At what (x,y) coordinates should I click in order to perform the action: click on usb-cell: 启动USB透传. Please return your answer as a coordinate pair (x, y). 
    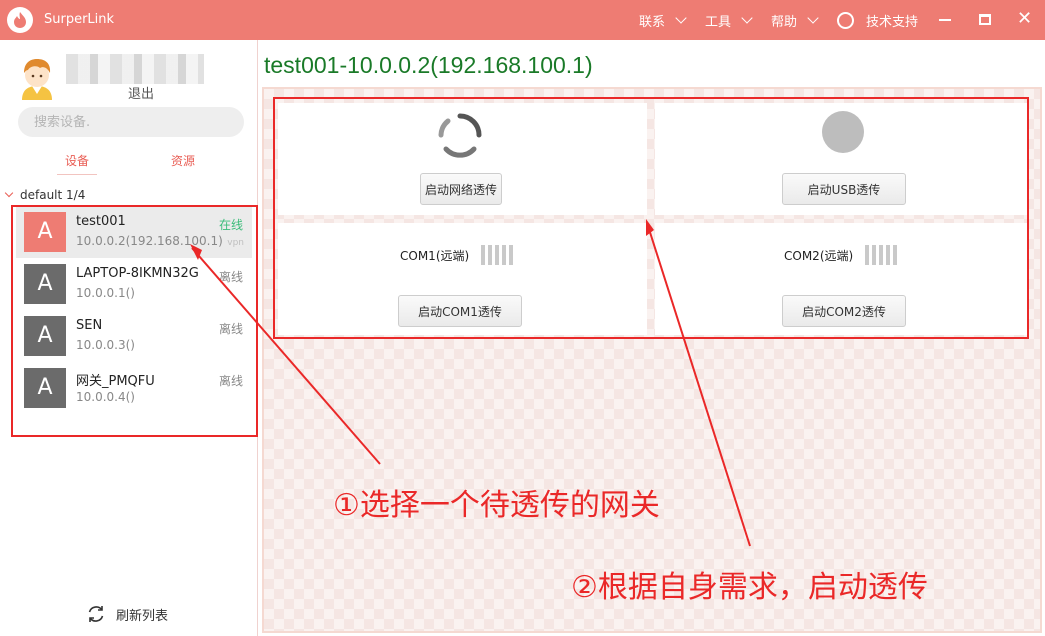
    Looking at the image, I should click on (841, 159).